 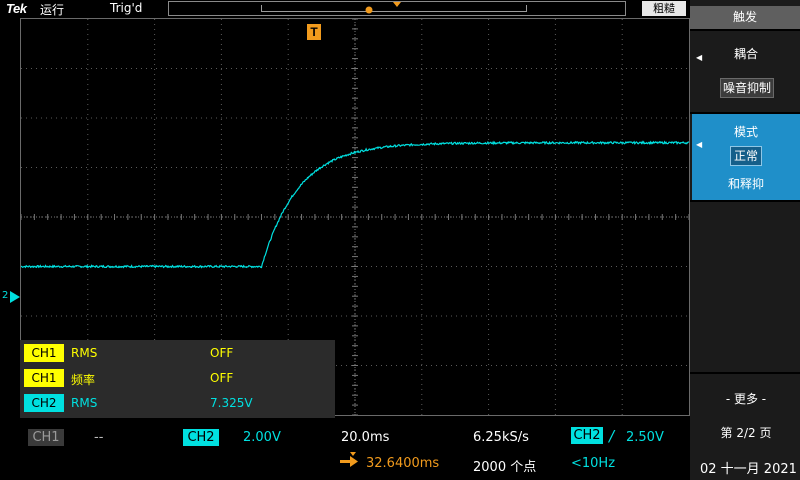 What do you see at coordinates (745, 201) in the screenshot?
I see `menu-divider` at bounding box center [745, 201].